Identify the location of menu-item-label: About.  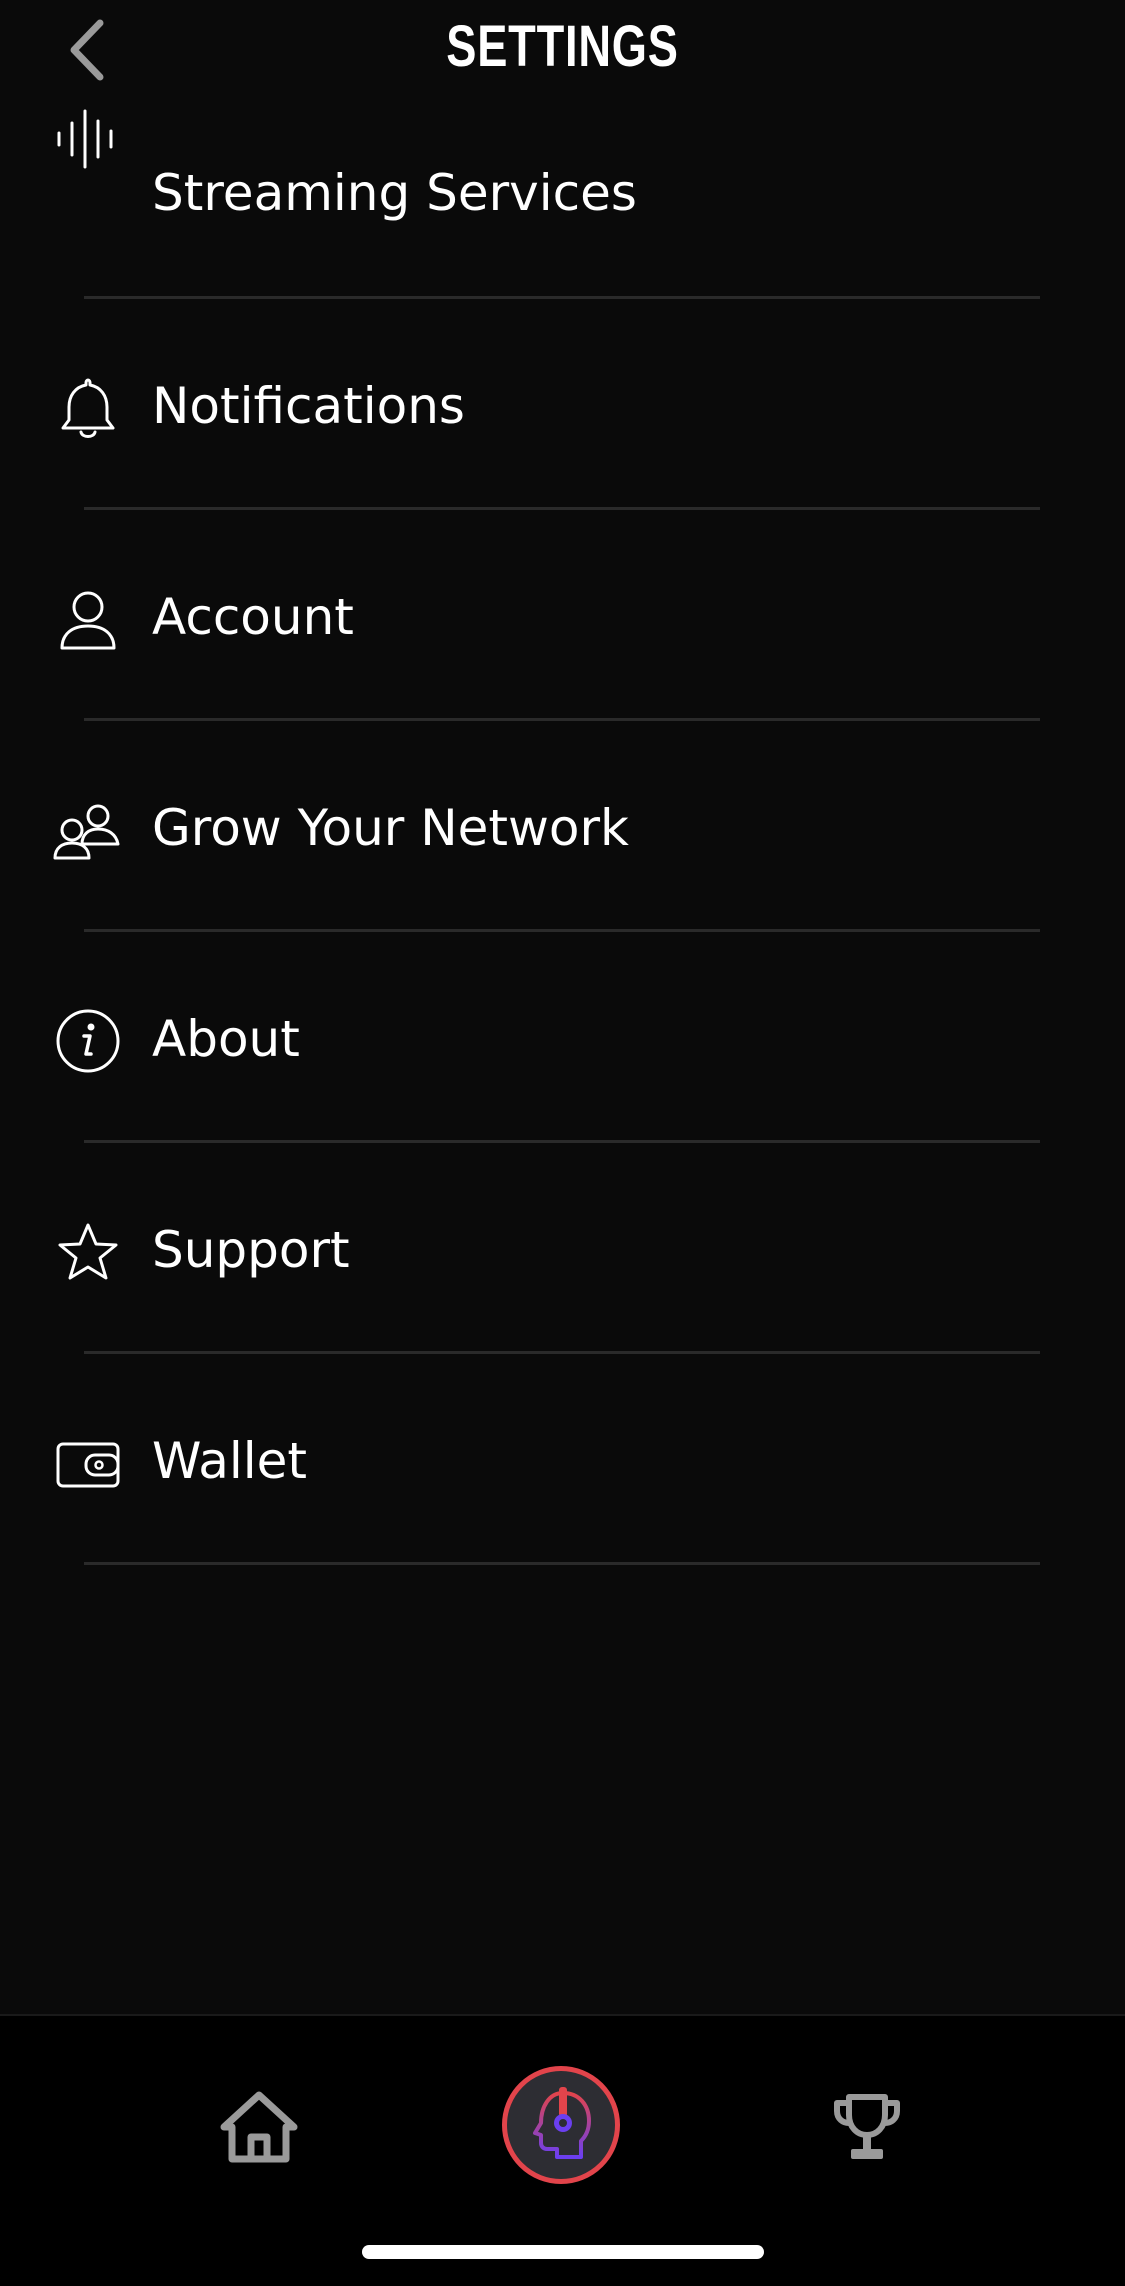
(226, 1039).